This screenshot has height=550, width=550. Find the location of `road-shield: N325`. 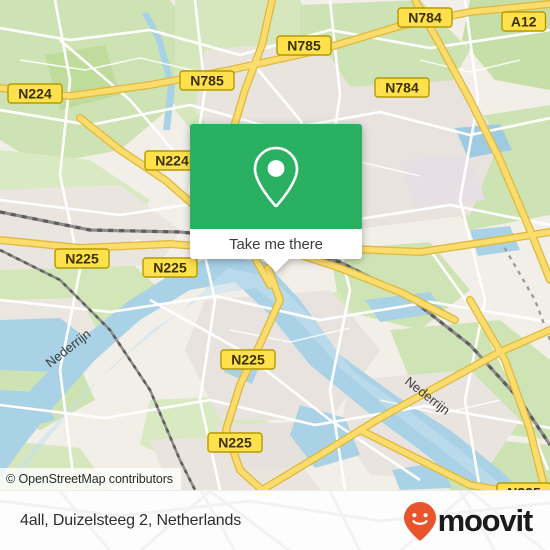

road-shield: N325 is located at coordinates (523, 486).